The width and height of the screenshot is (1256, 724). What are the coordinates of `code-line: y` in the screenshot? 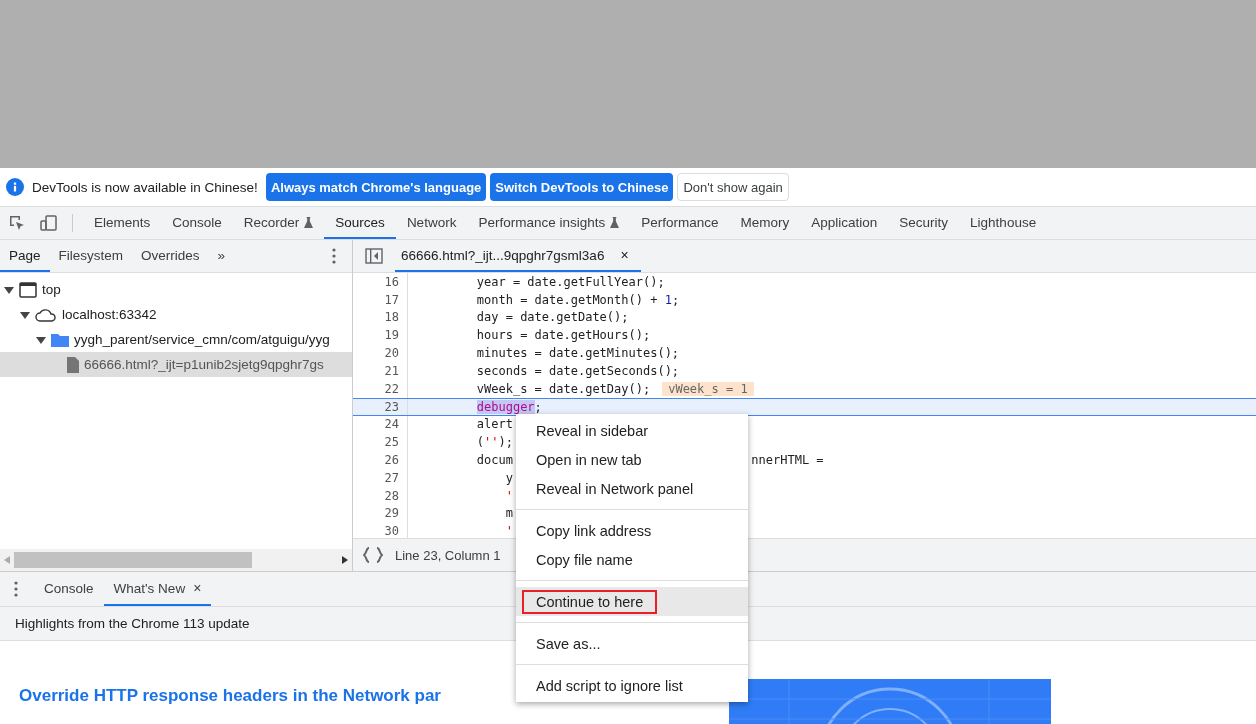 It's located at (508, 477).